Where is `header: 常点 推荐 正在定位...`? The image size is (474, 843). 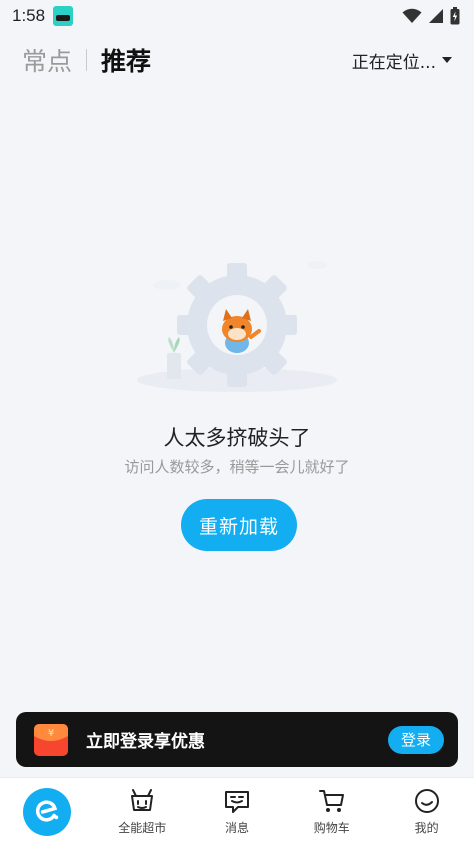 header: 常点 推荐 正在定位... is located at coordinates (237, 60).